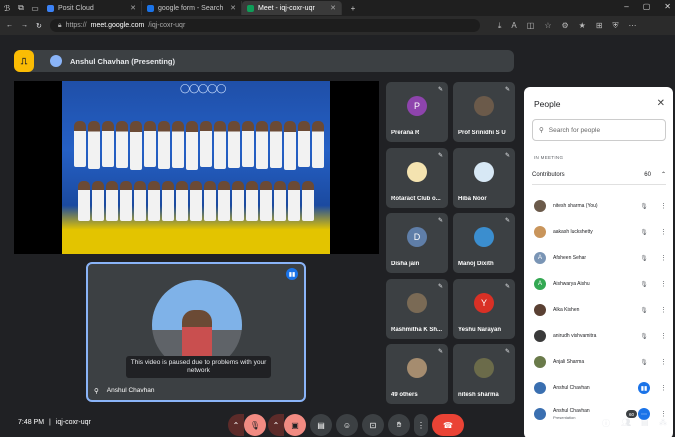 Image resolution: width=675 pixels, height=437 pixels. I want to click on people-list-item: anirudh vishvamitra 🎙︎ ⋮, so click(600, 336).